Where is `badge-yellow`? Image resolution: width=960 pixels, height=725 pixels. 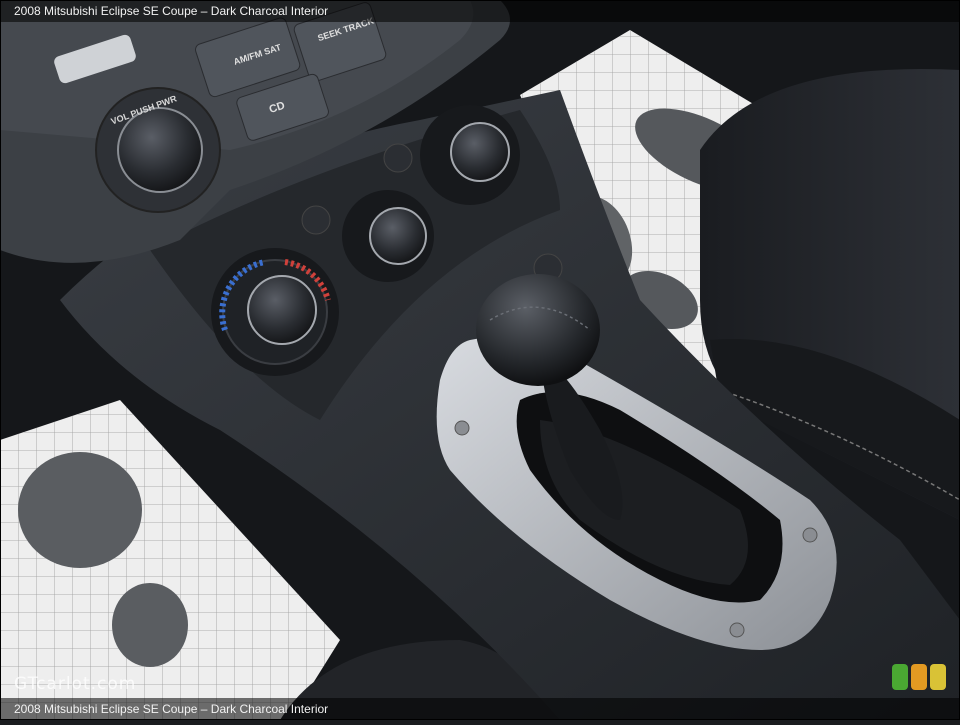 badge-yellow is located at coordinates (938, 677).